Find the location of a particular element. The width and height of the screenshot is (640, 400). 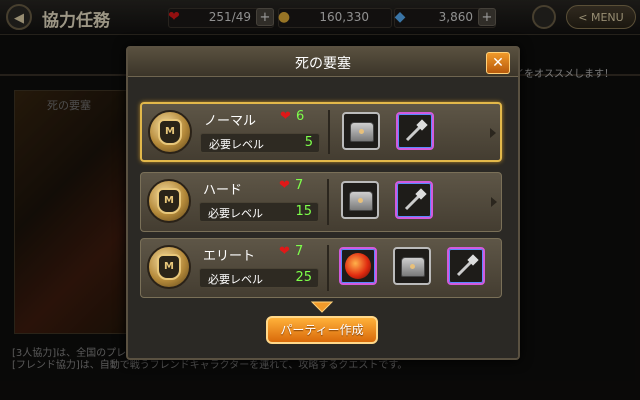

required-level-value: 5 is located at coordinates (308, 142).